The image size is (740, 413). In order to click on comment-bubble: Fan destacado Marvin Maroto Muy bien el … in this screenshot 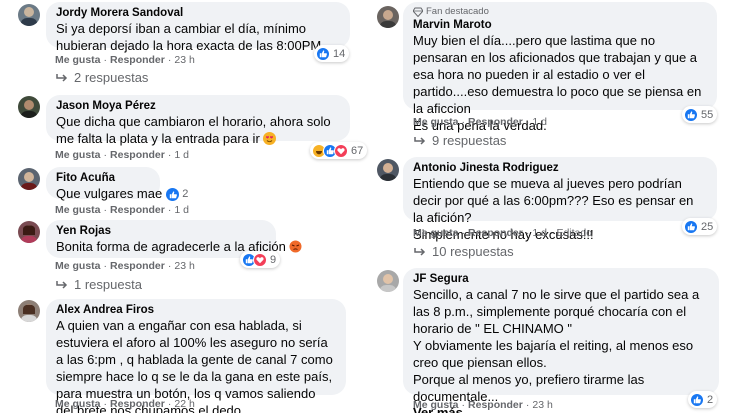, I will do `click(560, 67)`.